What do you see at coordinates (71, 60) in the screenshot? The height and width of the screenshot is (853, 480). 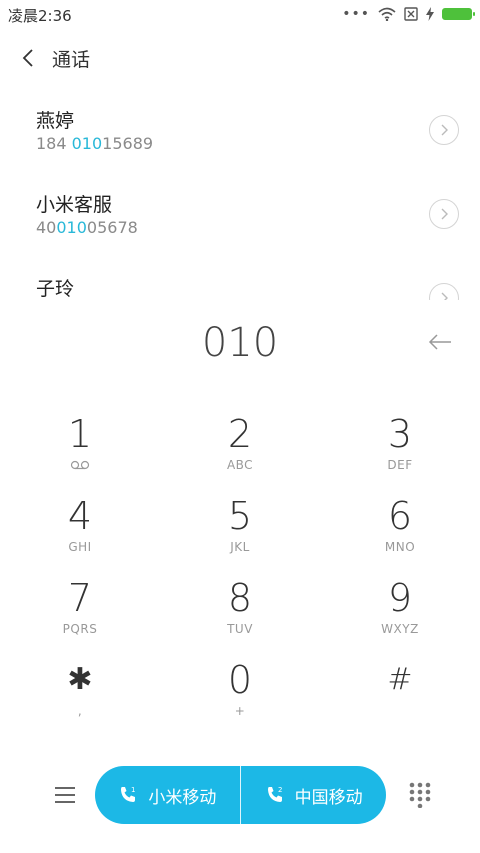 I see `page-title: 通话` at bounding box center [71, 60].